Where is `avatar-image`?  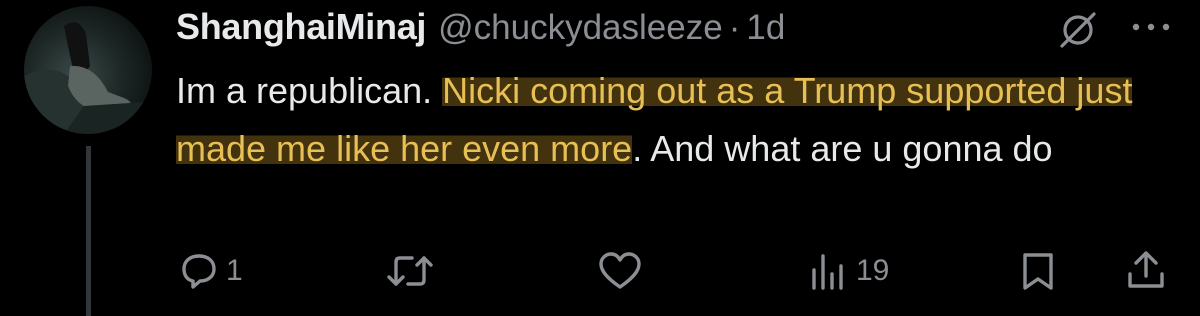 avatar-image is located at coordinates (88, 78).